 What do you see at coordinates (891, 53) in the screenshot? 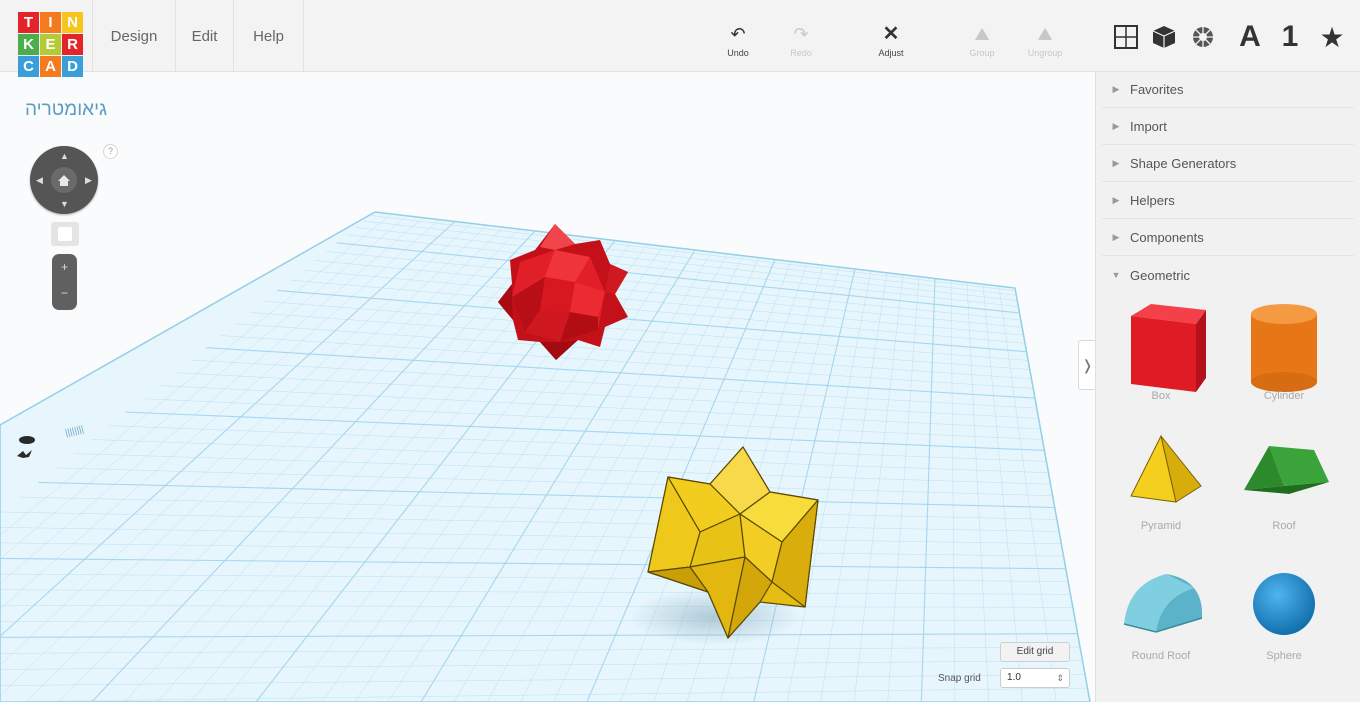
I see `adjust-label: Adjust` at bounding box center [891, 53].